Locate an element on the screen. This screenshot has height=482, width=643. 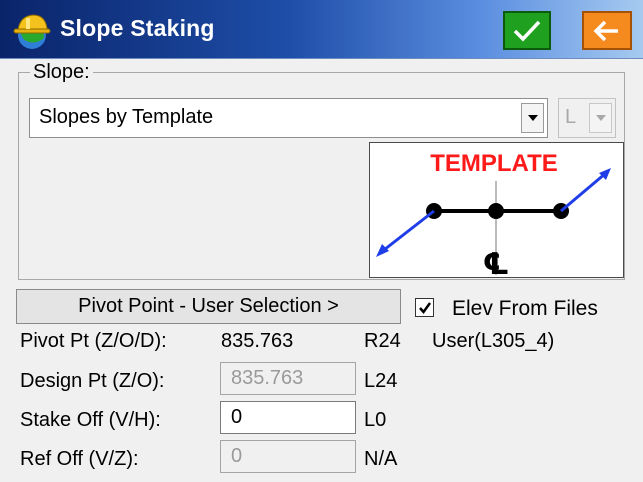
pivot-pt-suffix: R24 is located at coordinates (382, 341).